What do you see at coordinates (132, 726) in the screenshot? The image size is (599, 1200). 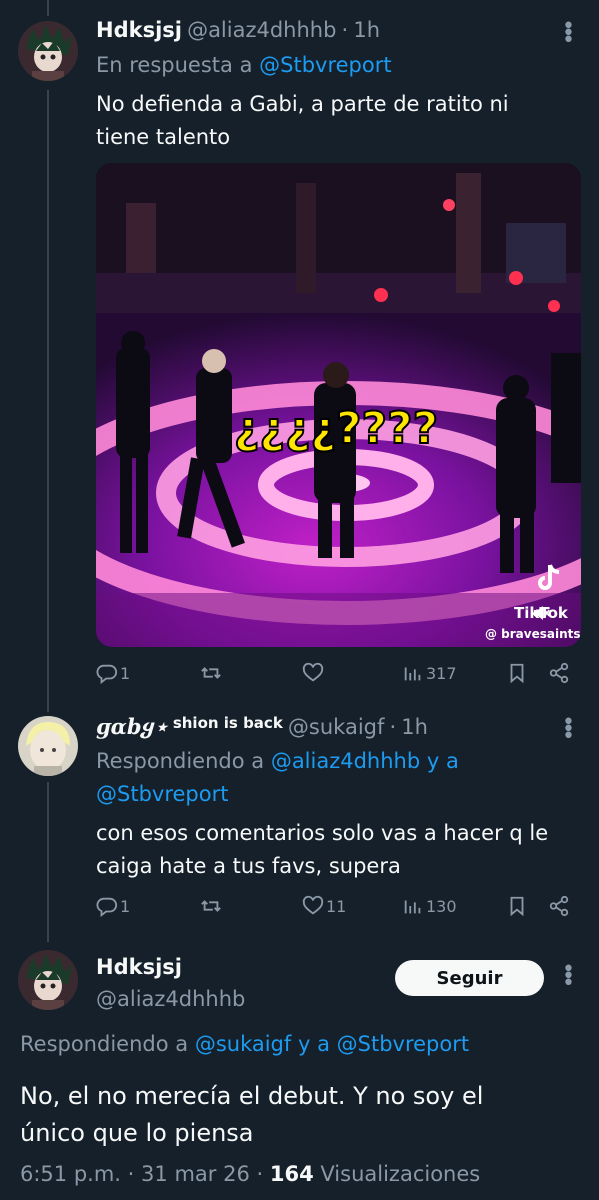 I see `display-name: ɡɑbყ⋆` at bounding box center [132, 726].